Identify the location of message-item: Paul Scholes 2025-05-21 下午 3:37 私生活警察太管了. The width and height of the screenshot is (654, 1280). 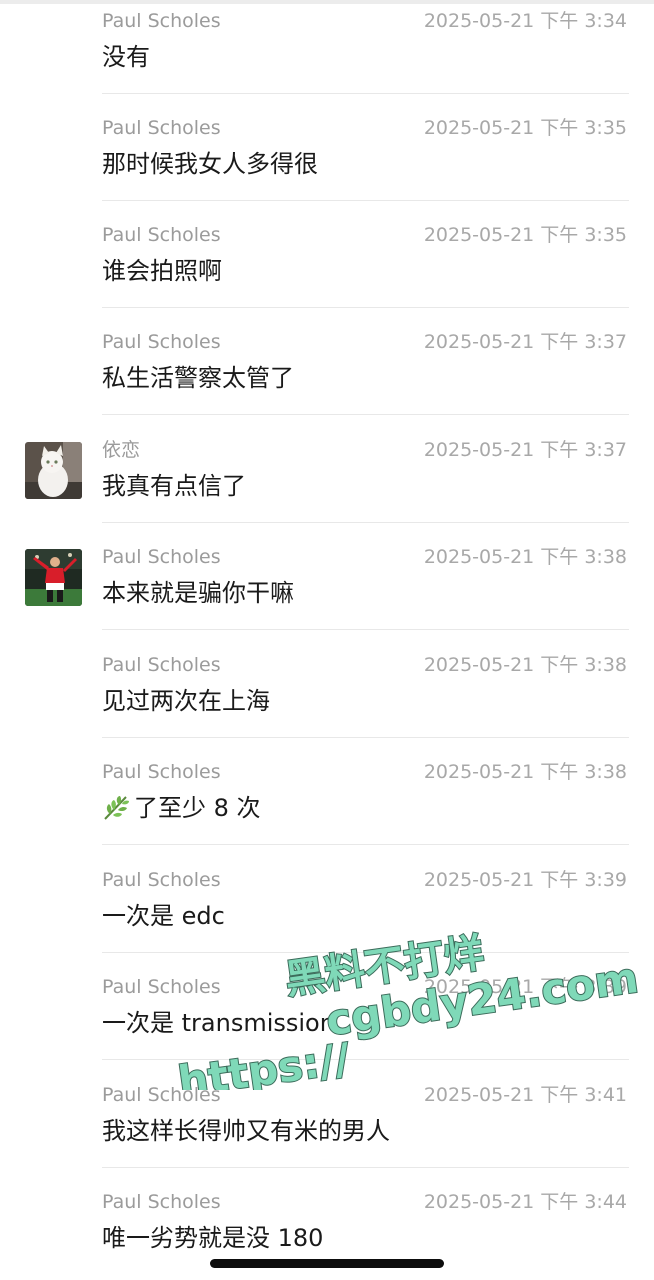
(327, 384).